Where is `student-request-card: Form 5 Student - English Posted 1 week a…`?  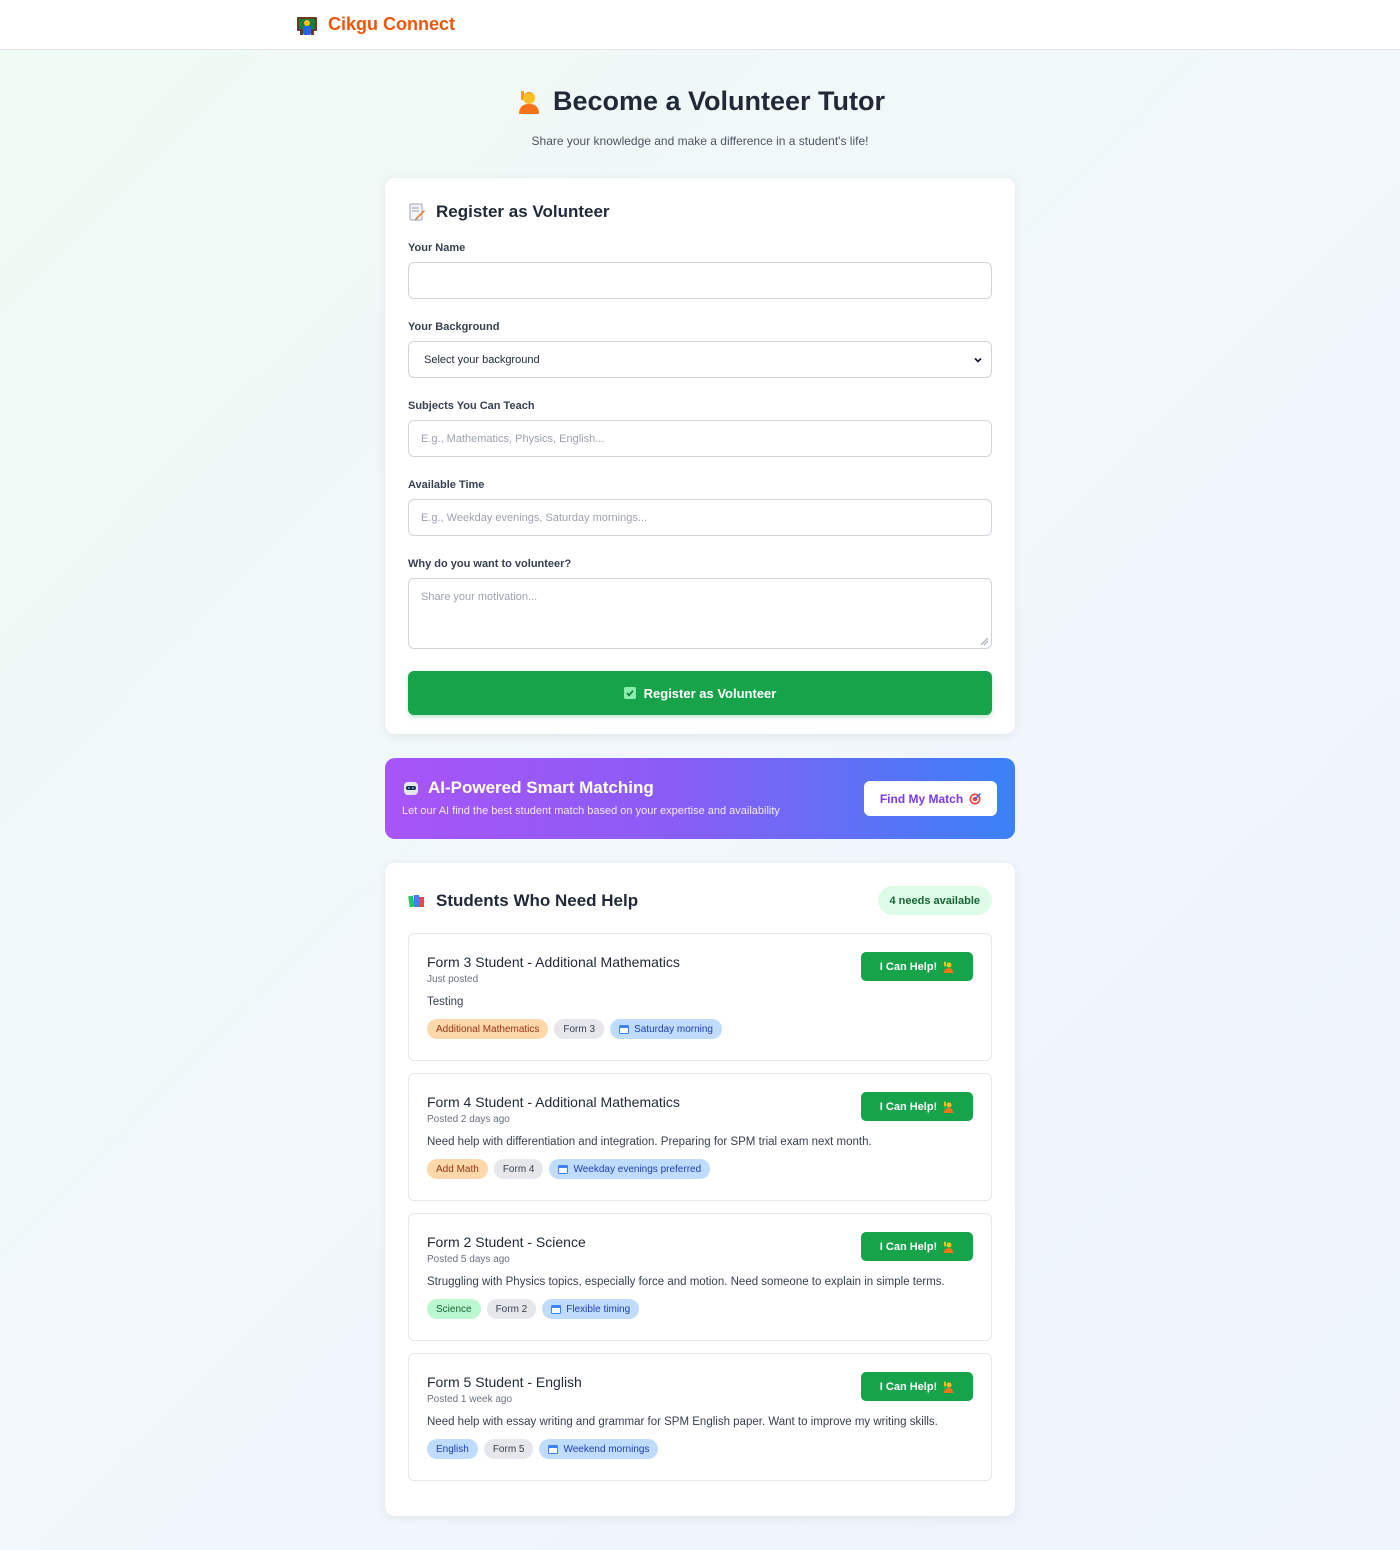 student-request-card: Form 5 Student - English Posted 1 week a… is located at coordinates (700, 1417).